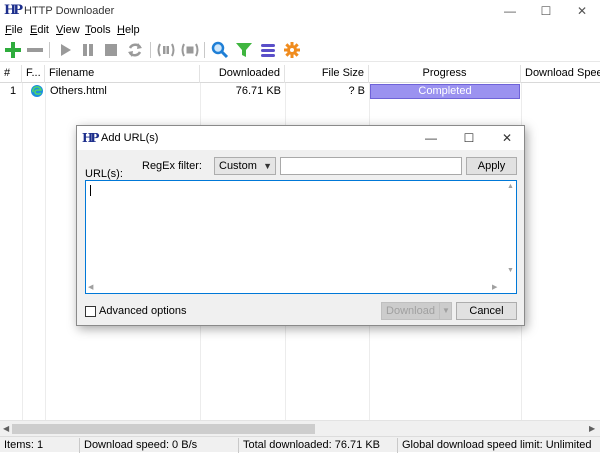  What do you see at coordinates (486, 311) in the screenshot?
I see `cancel-button: Cancel` at bounding box center [486, 311].